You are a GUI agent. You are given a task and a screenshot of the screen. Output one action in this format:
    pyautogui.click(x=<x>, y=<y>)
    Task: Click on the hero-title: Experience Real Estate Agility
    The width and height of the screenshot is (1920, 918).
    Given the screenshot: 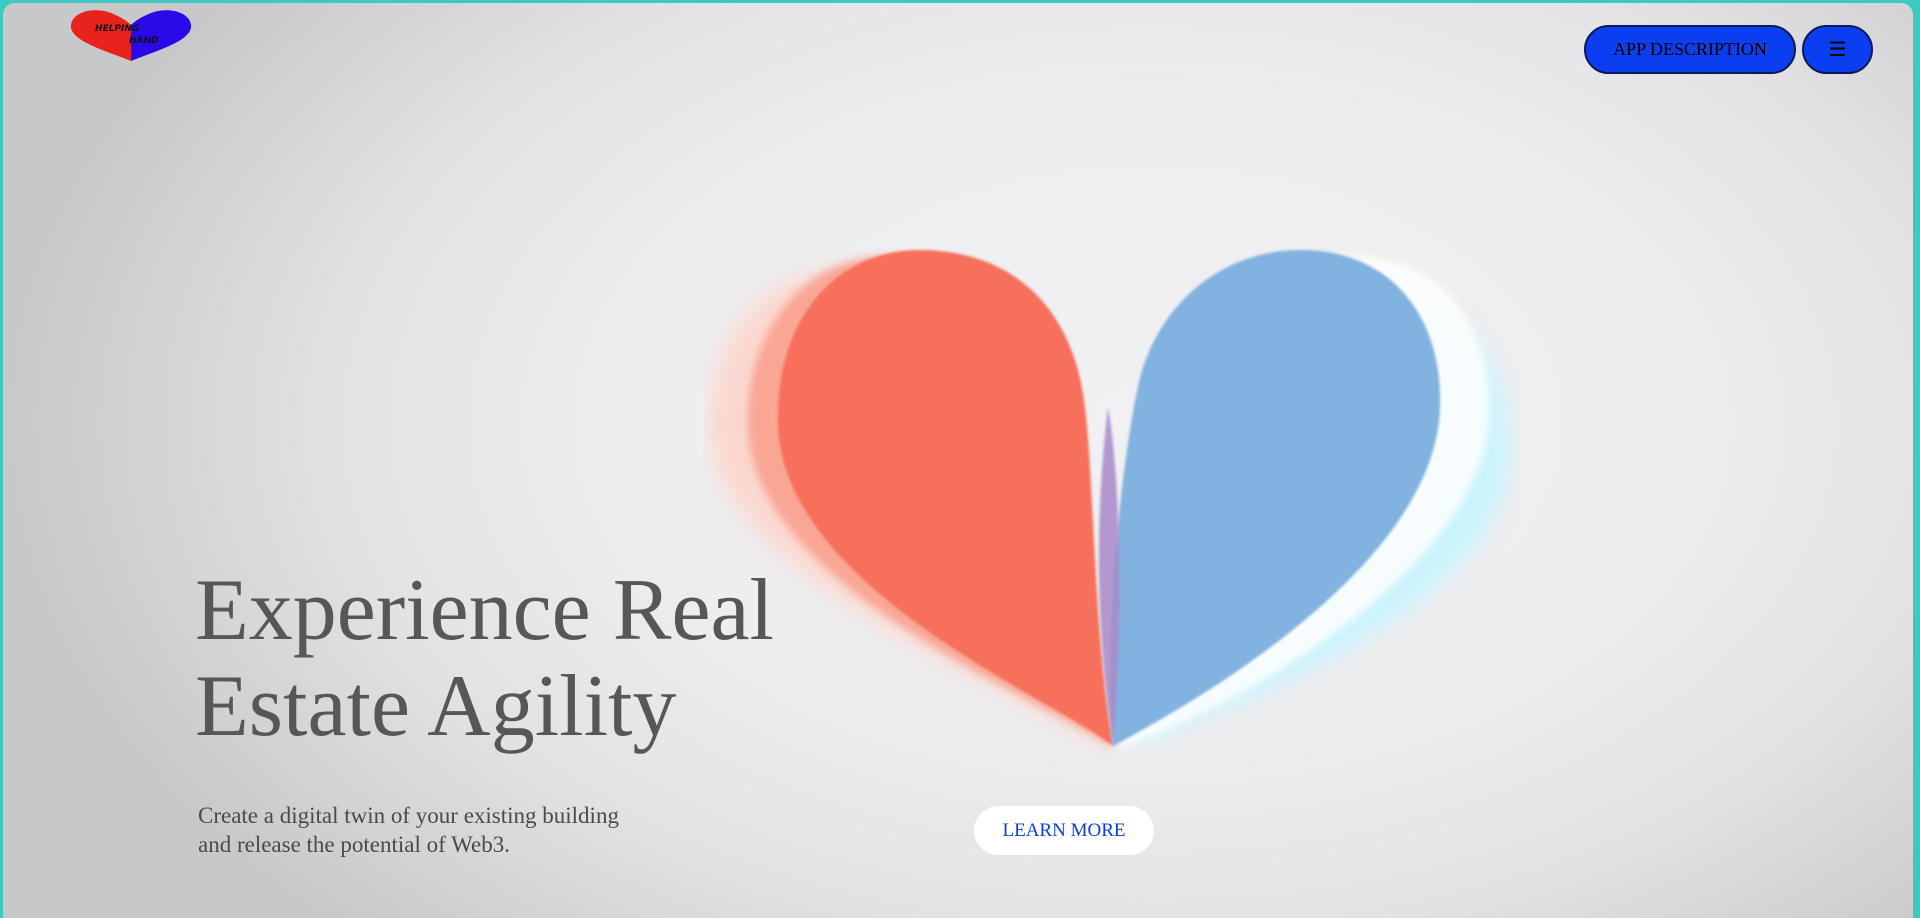 What is the action you would take?
    pyautogui.click(x=545, y=659)
    